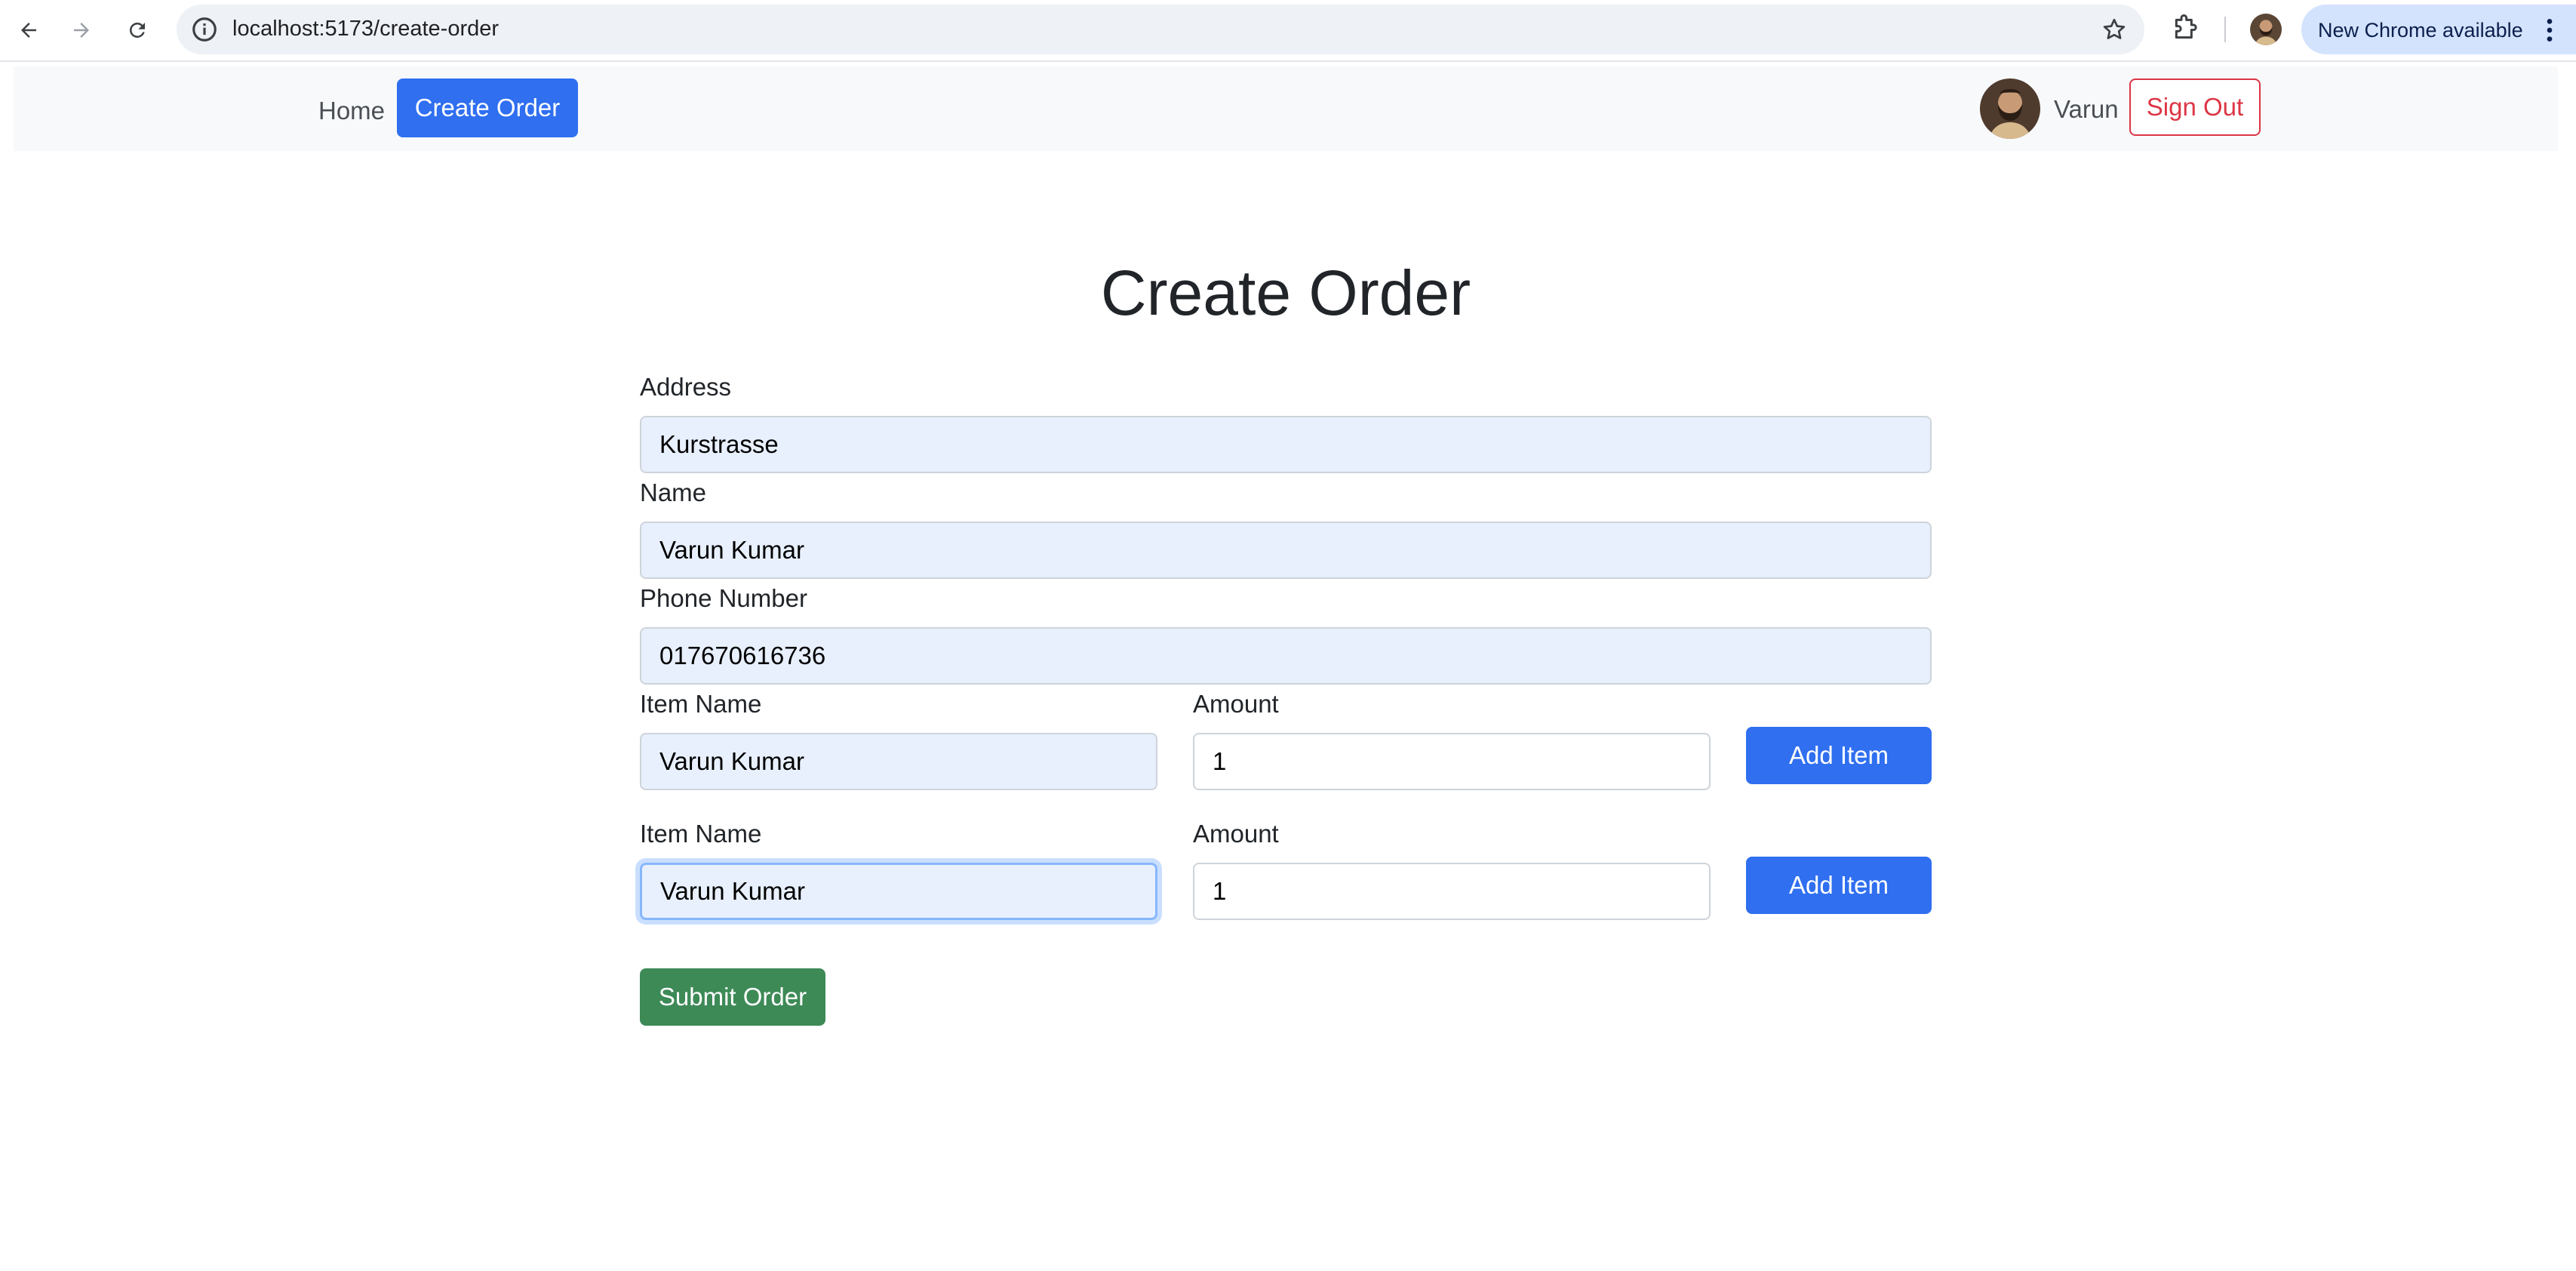 The image size is (2576, 1271). I want to click on app-navbar: Home Create Order Varun Sign Out, so click(1286, 108).